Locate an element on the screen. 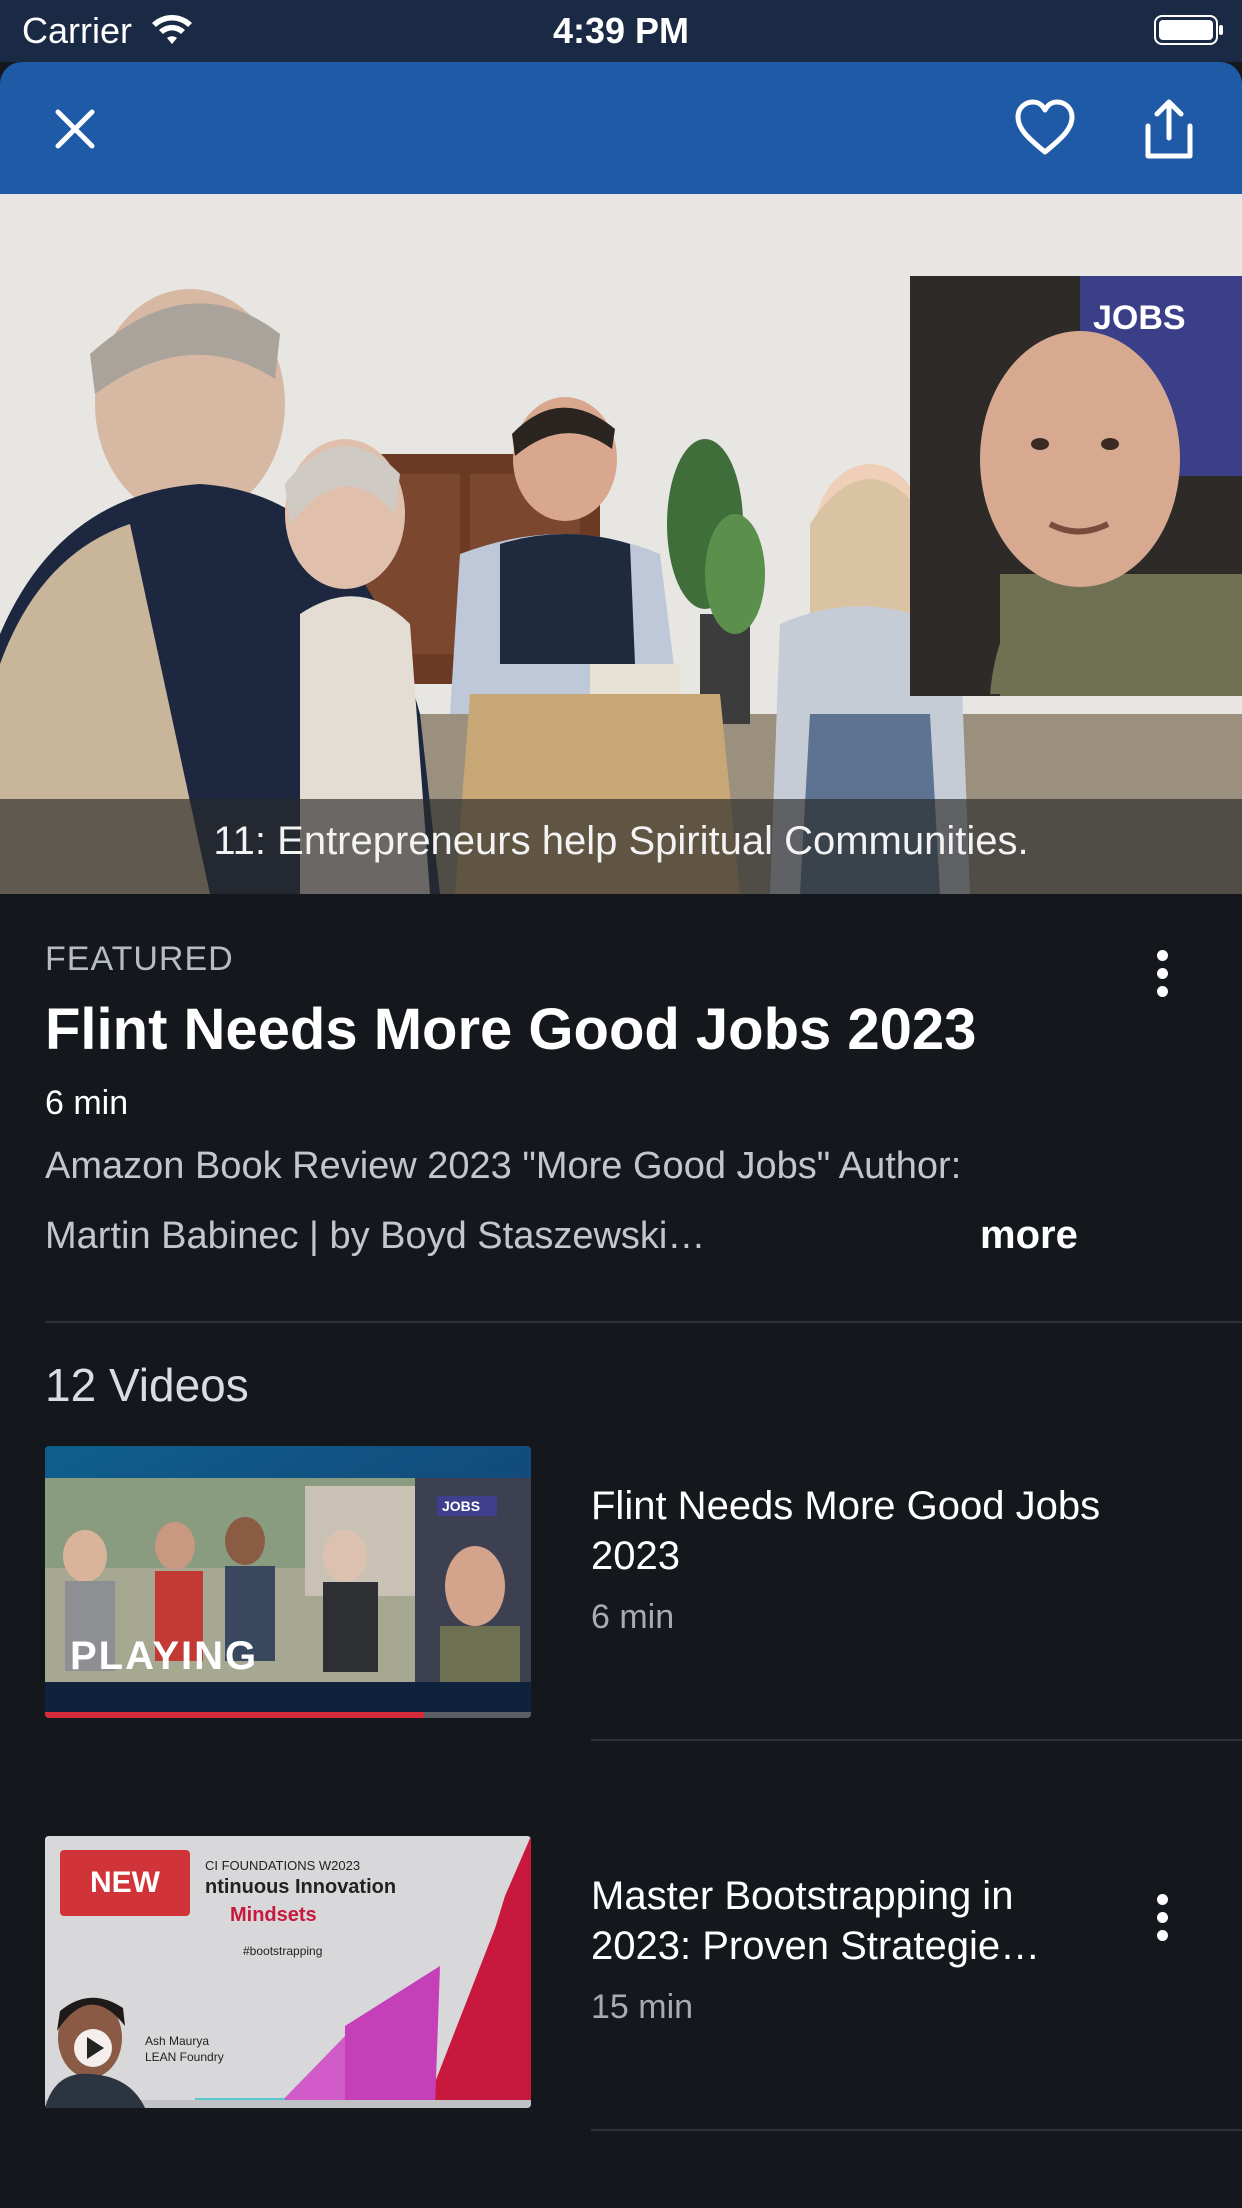  video-more-options-icon is located at coordinates (1162, 1918).